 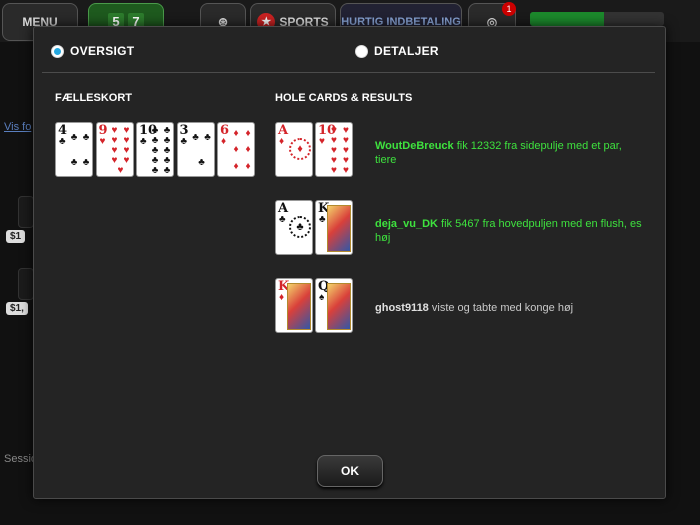 I want to click on community-cards-title: FÆLLESKORT, so click(x=93, y=98).